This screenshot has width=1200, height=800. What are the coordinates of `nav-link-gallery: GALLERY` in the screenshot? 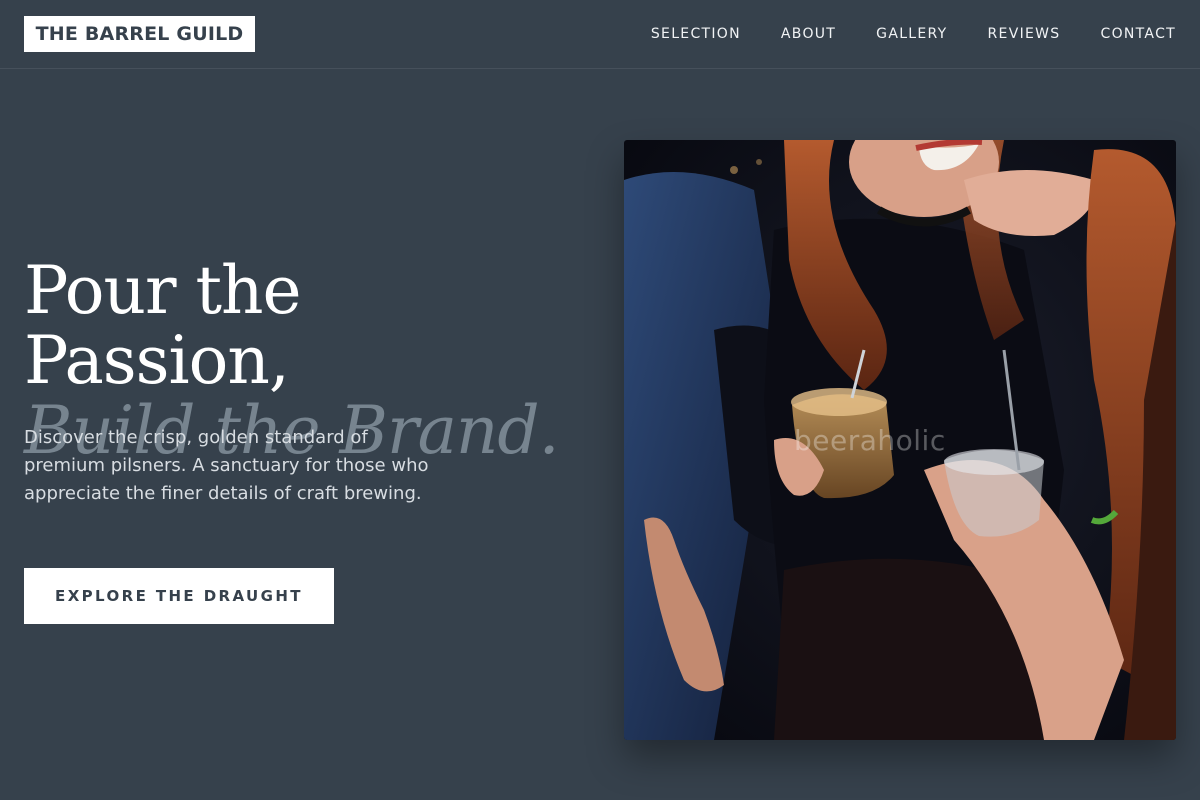 It's located at (911, 34).